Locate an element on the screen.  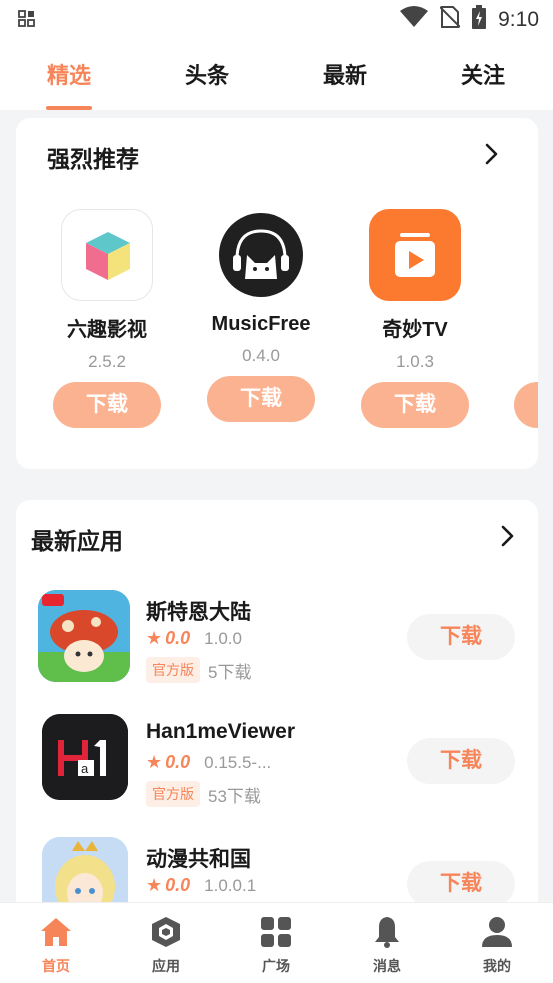
recommend-app-name: 奇妙TV is located at coordinates (415, 330).